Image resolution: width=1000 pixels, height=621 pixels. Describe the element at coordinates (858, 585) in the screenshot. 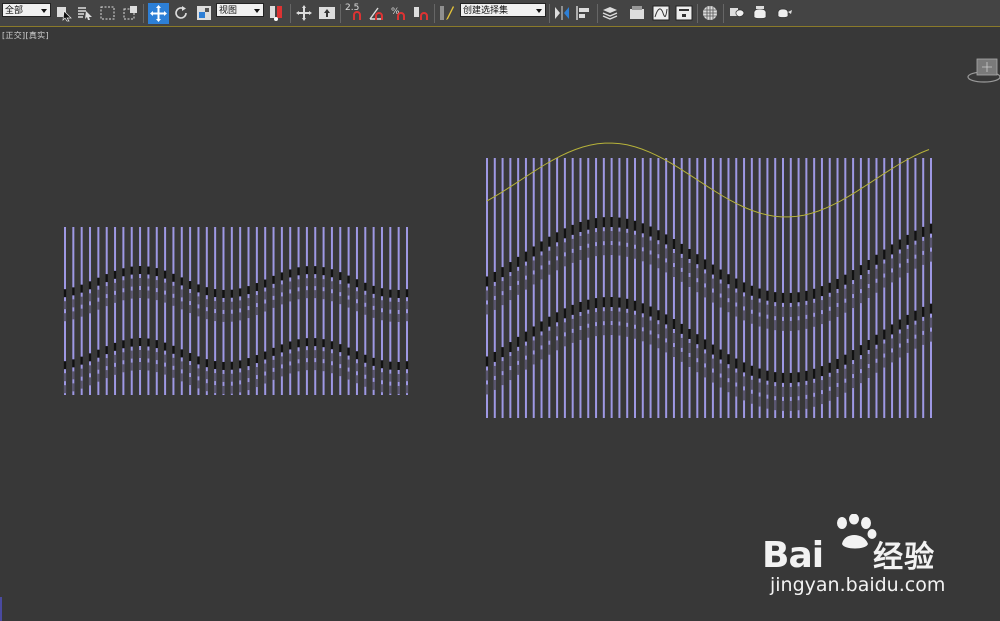

I see `watermark-url: jingyan.baidu.com` at that location.